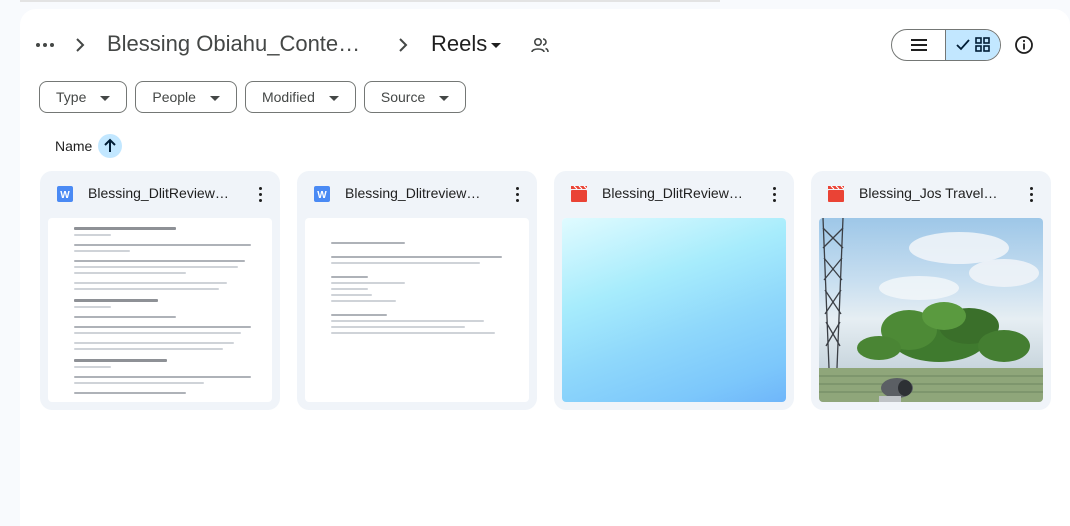 The image size is (1070, 526). What do you see at coordinates (45, 45) in the screenshot?
I see `more-horizontal-icon` at bounding box center [45, 45].